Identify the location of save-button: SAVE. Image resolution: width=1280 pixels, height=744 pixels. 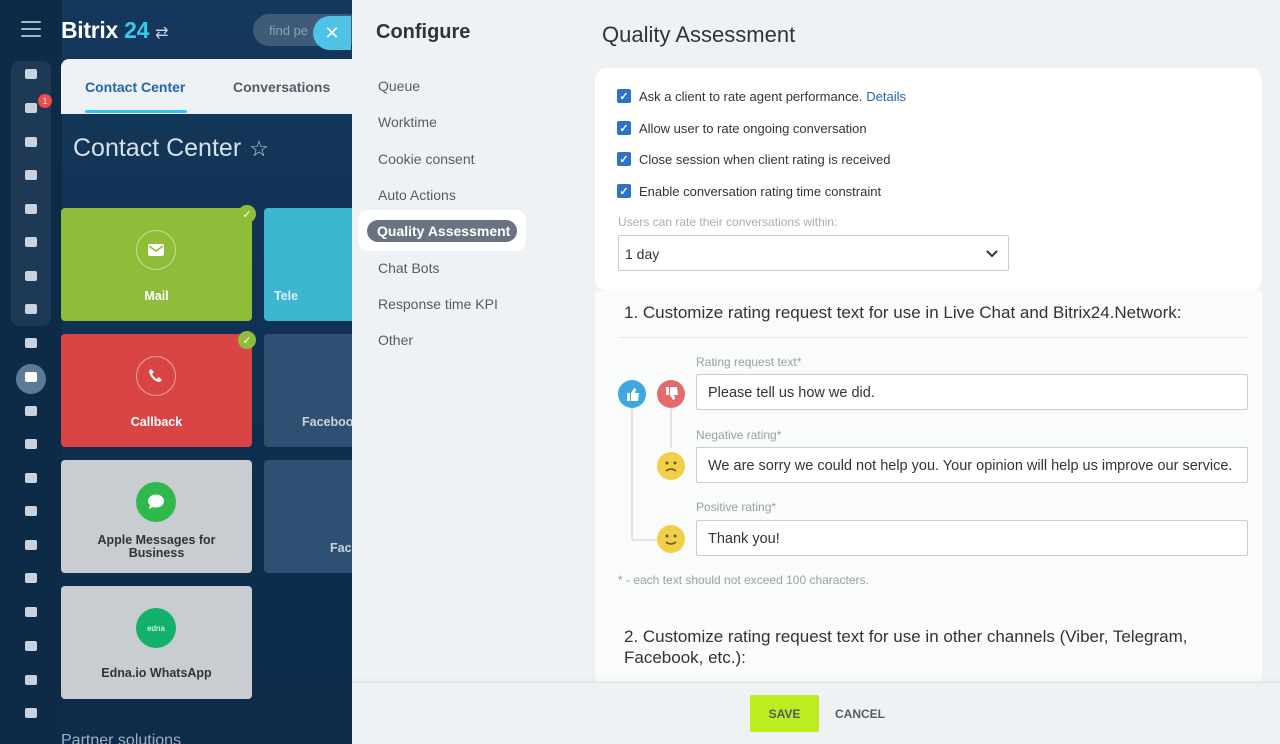
(784, 713).